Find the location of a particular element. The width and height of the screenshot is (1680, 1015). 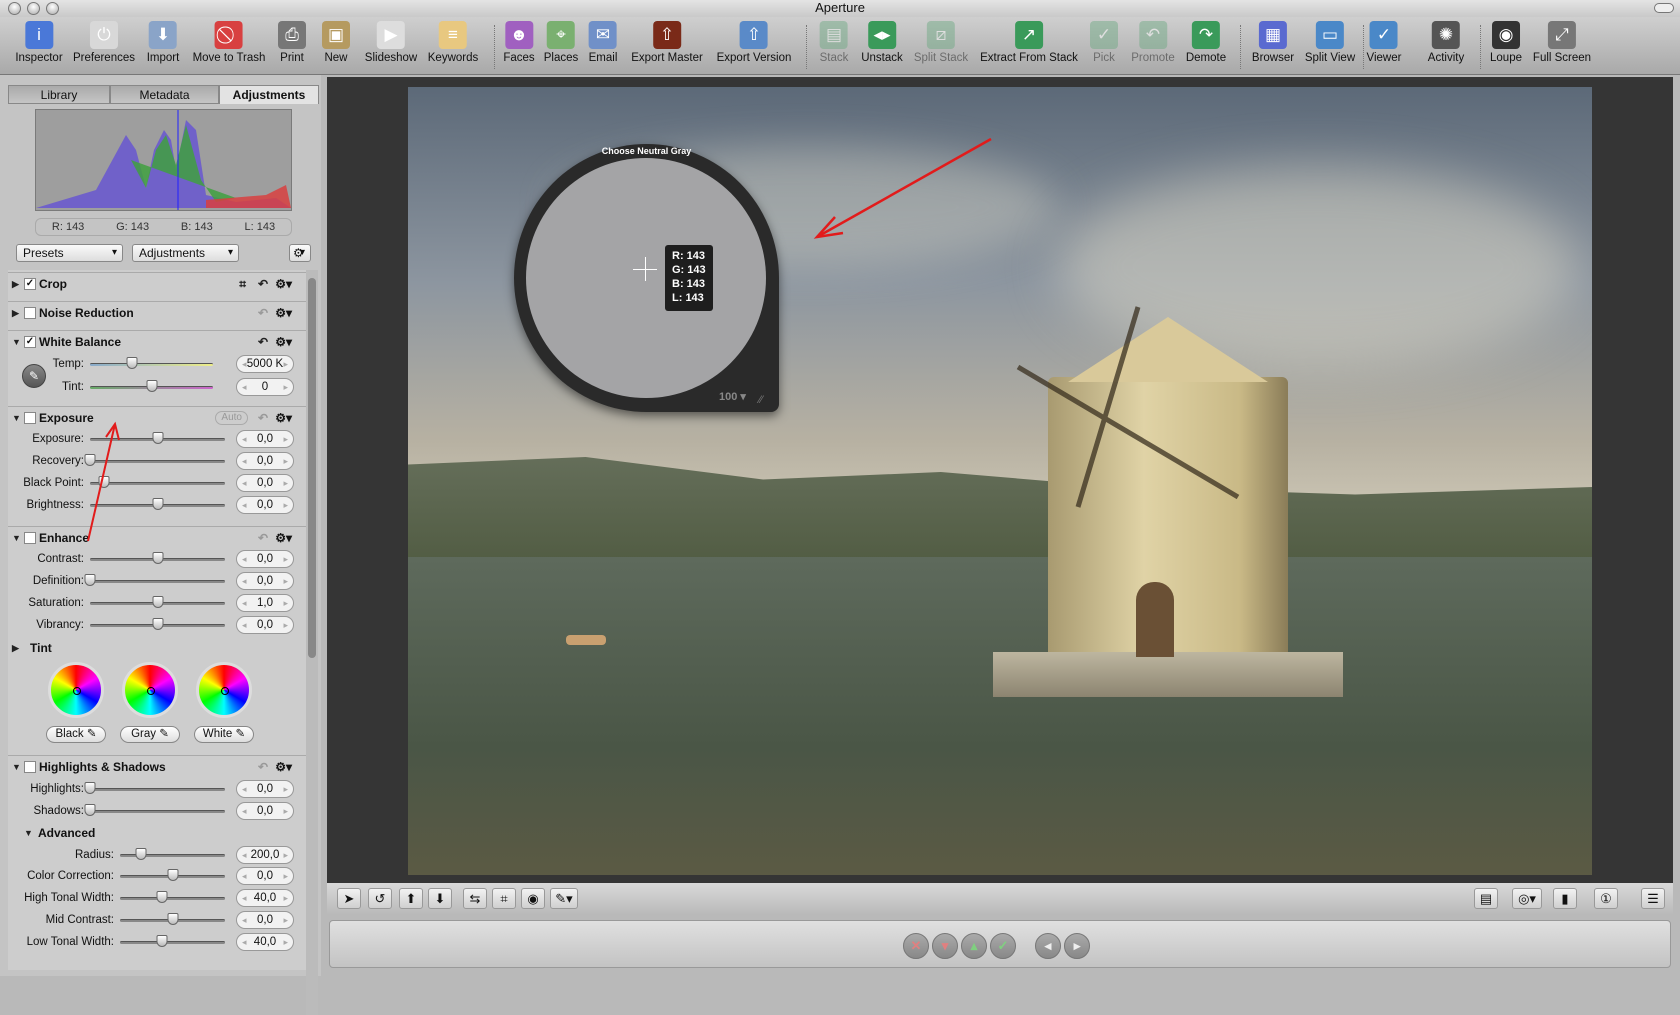

toolbar-promote-button: ↶ Promote is located at coordinates (1153, 42).